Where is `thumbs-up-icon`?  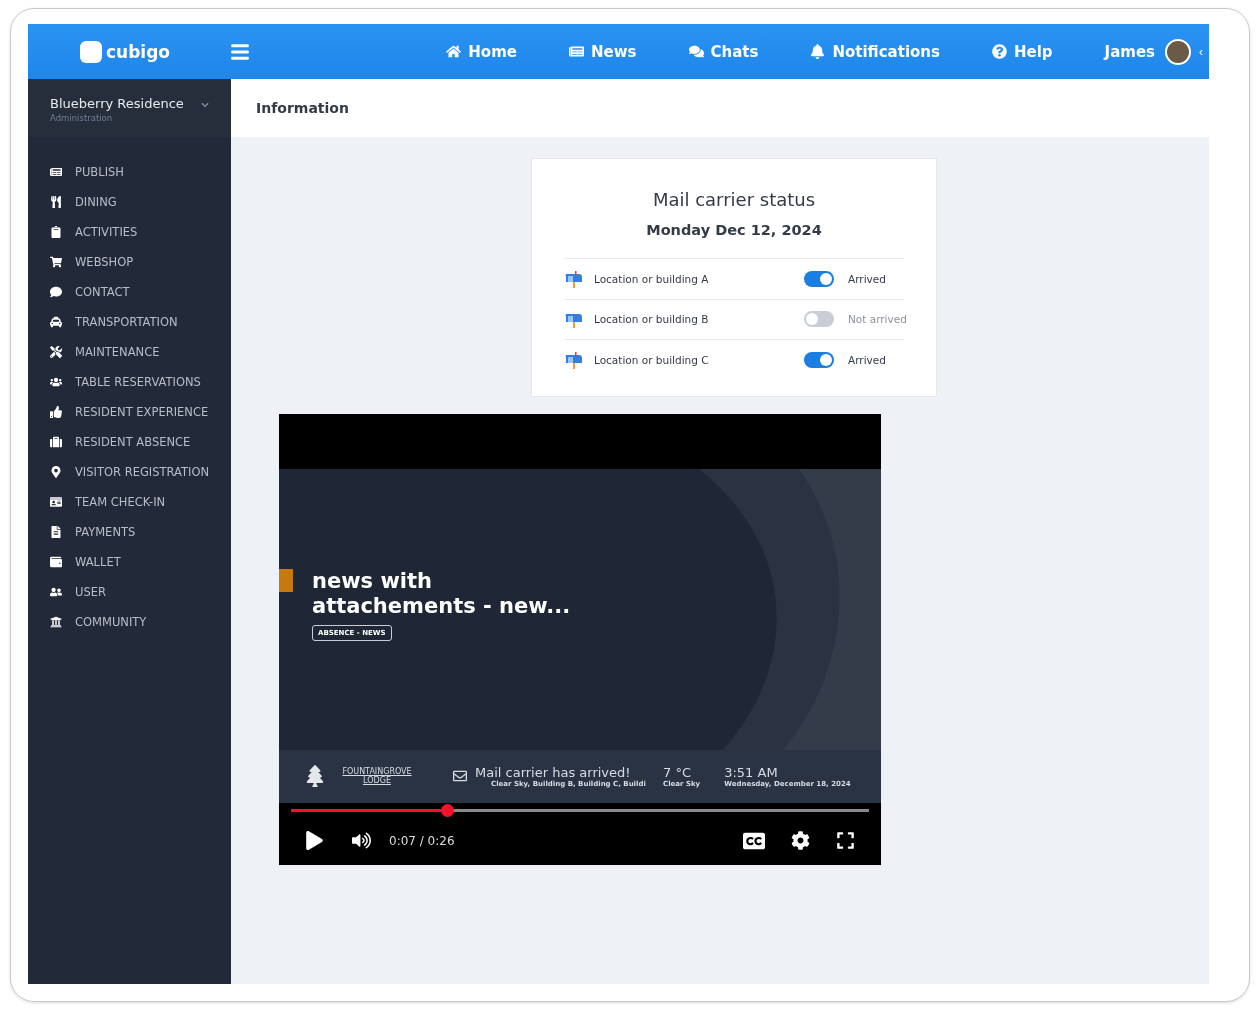
thumbs-up-icon is located at coordinates (56, 412).